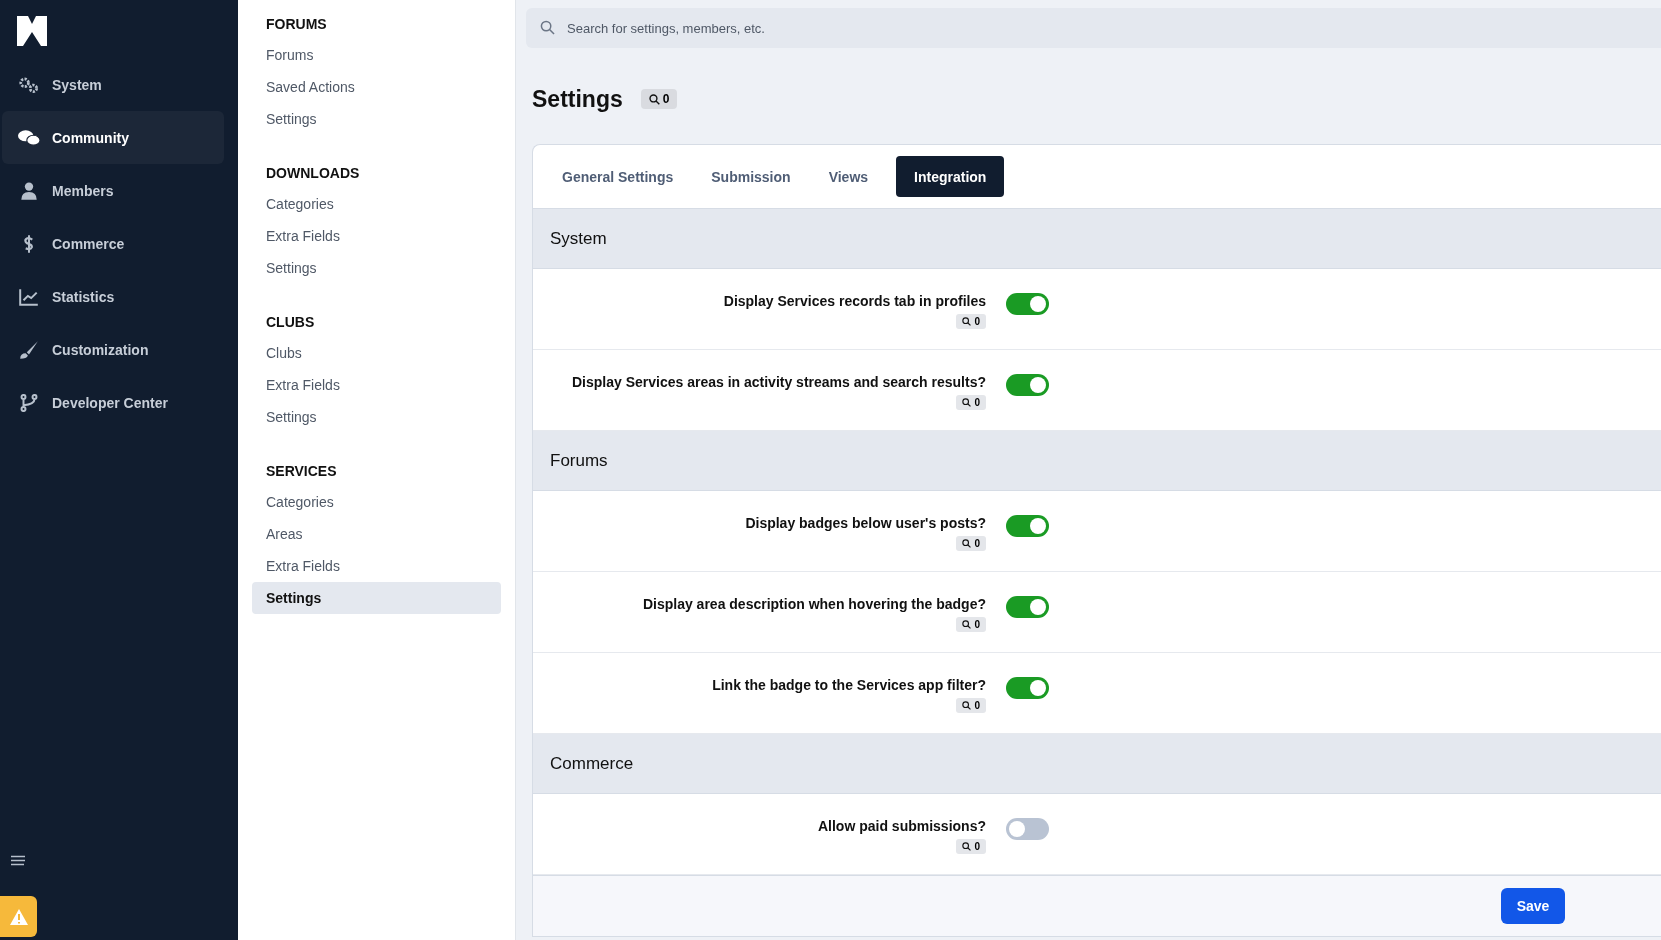 This screenshot has height=940, width=1661. Describe the element at coordinates (29, 402) in the screenshot. I see `branch-icon` at that location.